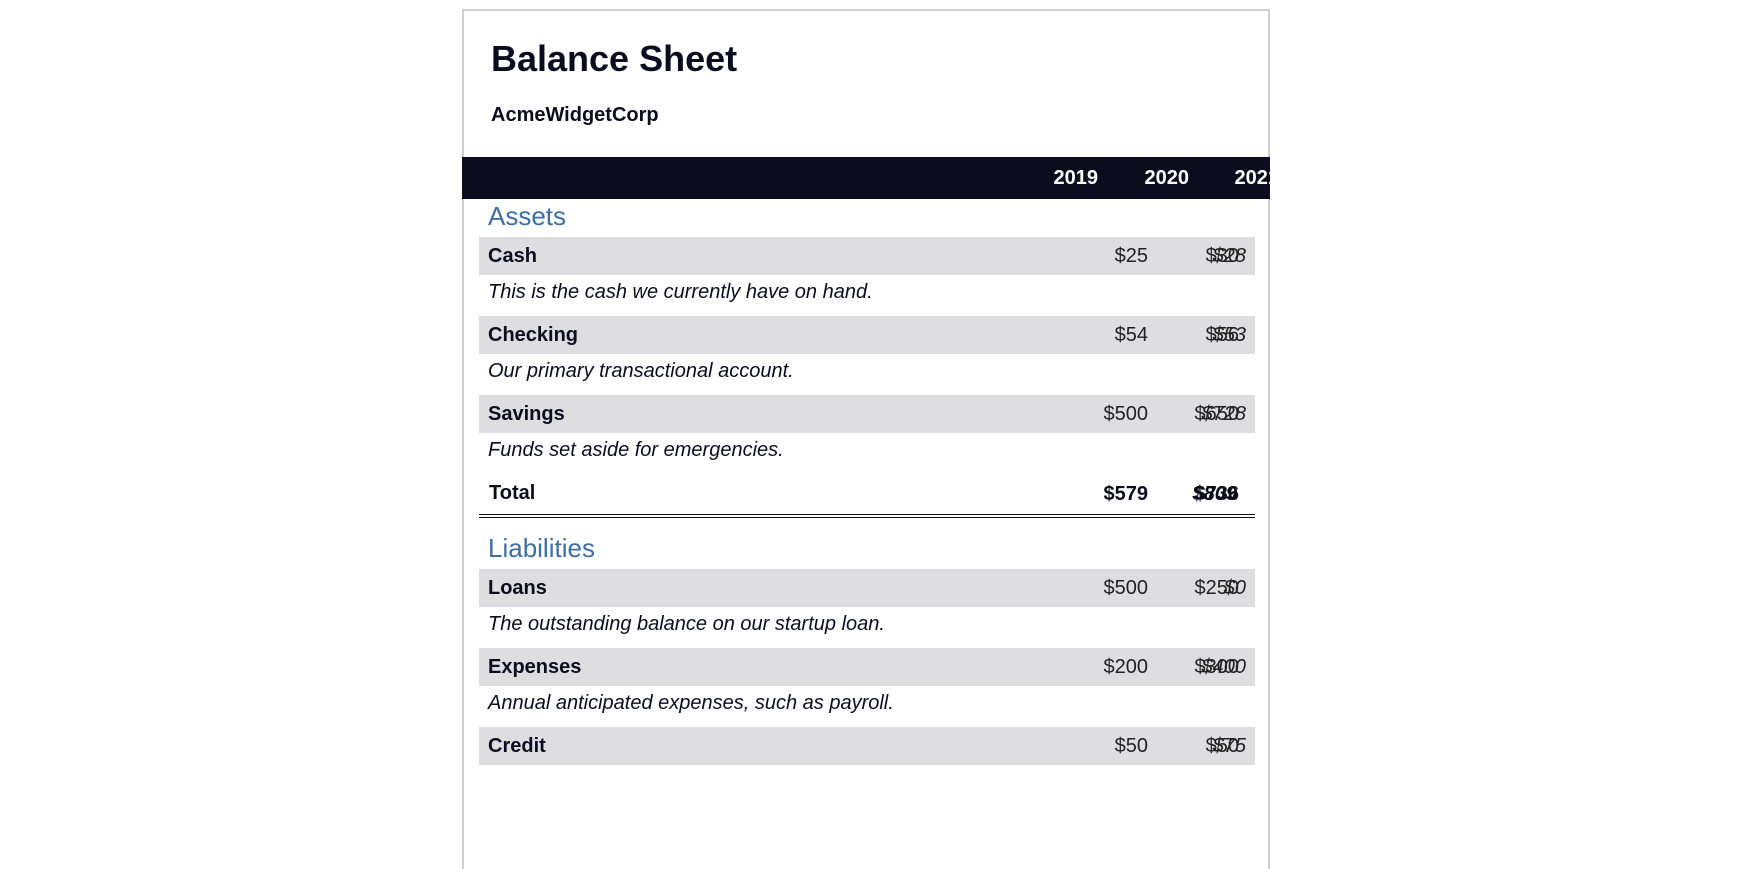 This screenshot has height=869, width=1748. What do you see at coordinates (533, 335) in the screenshot?
I see `row-label: Checking` at bounding box center [533, 335].